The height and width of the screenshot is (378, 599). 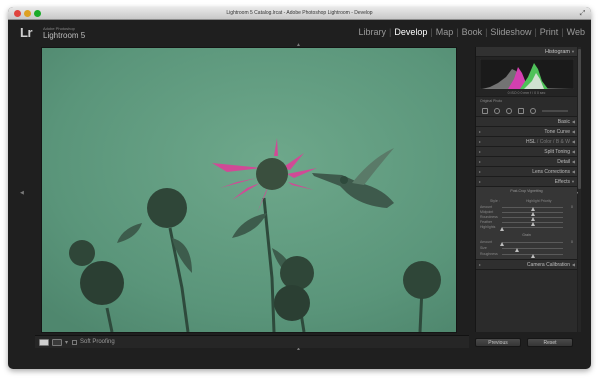 I want to click on tone-curve-section-header: ▸ Tone Curve ◀, so click(x=526, y=132).